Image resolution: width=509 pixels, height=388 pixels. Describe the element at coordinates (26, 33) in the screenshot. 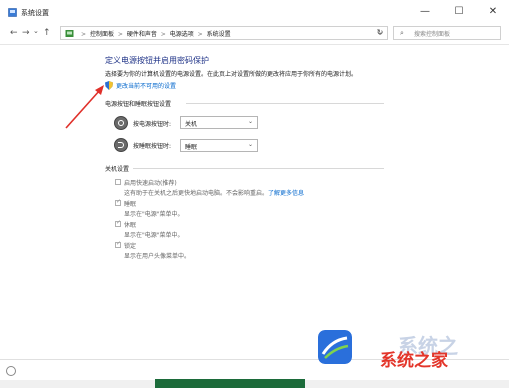

I see `forward-icon: →` at that location.